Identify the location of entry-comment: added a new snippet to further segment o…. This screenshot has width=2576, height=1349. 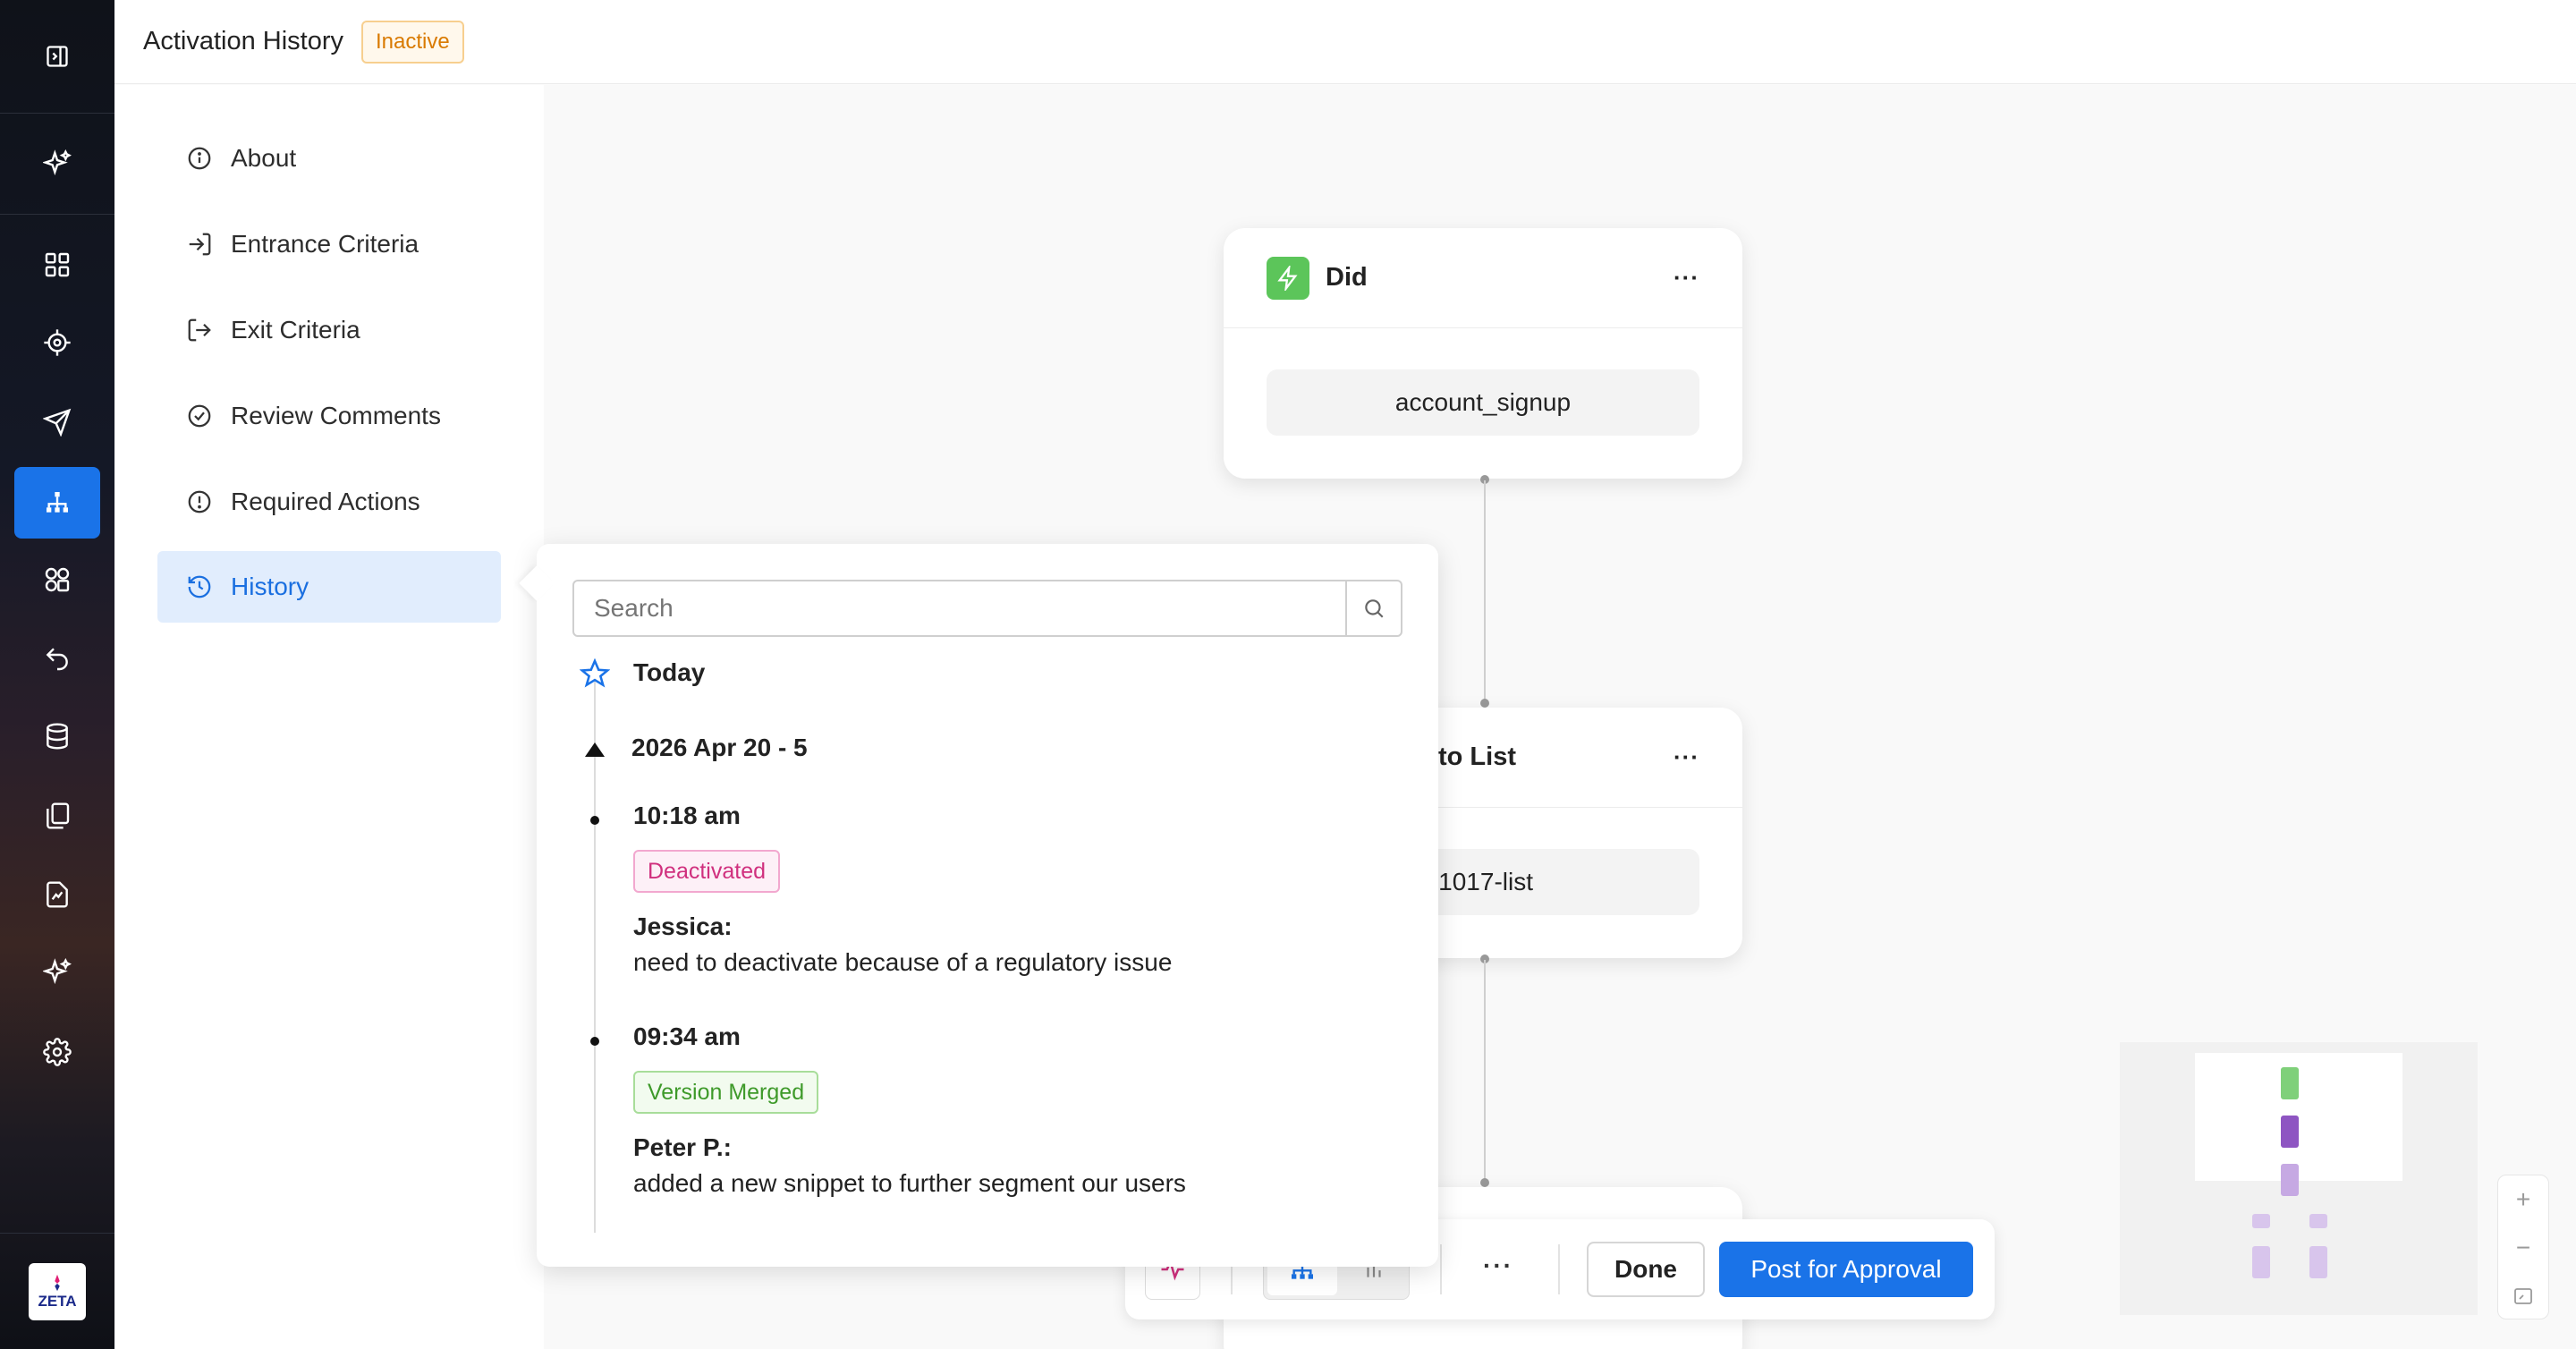
(909, 1183).